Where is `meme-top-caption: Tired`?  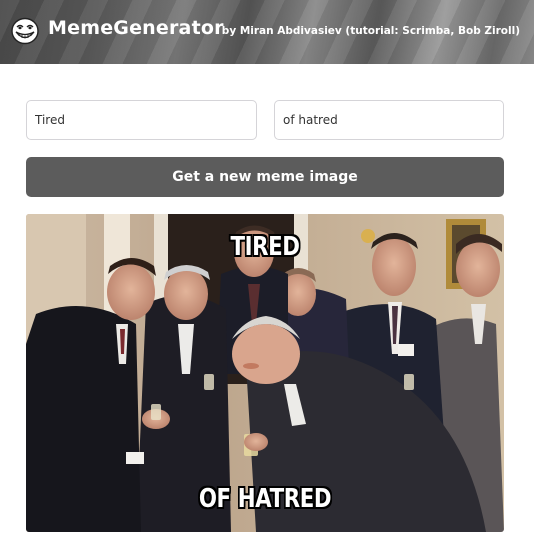
meme-top-caption: Tired is located at coordinates (265, 247).